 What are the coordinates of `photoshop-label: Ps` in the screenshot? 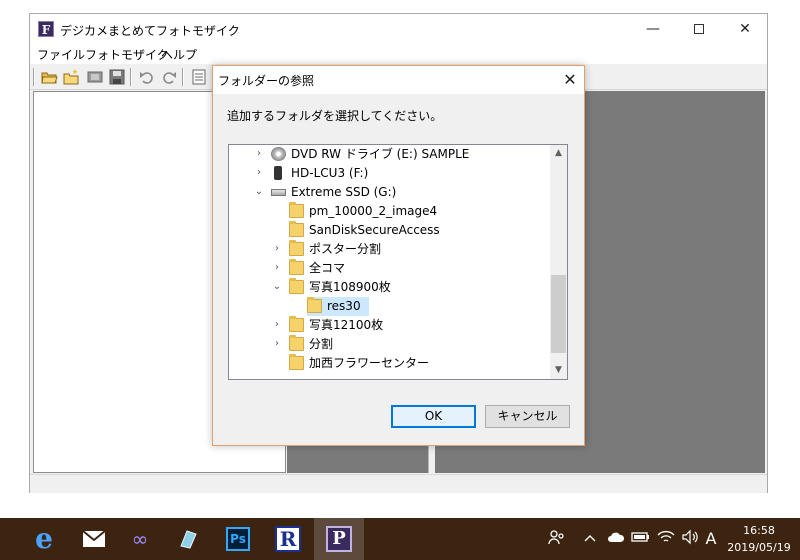 It's located at (238, 539).